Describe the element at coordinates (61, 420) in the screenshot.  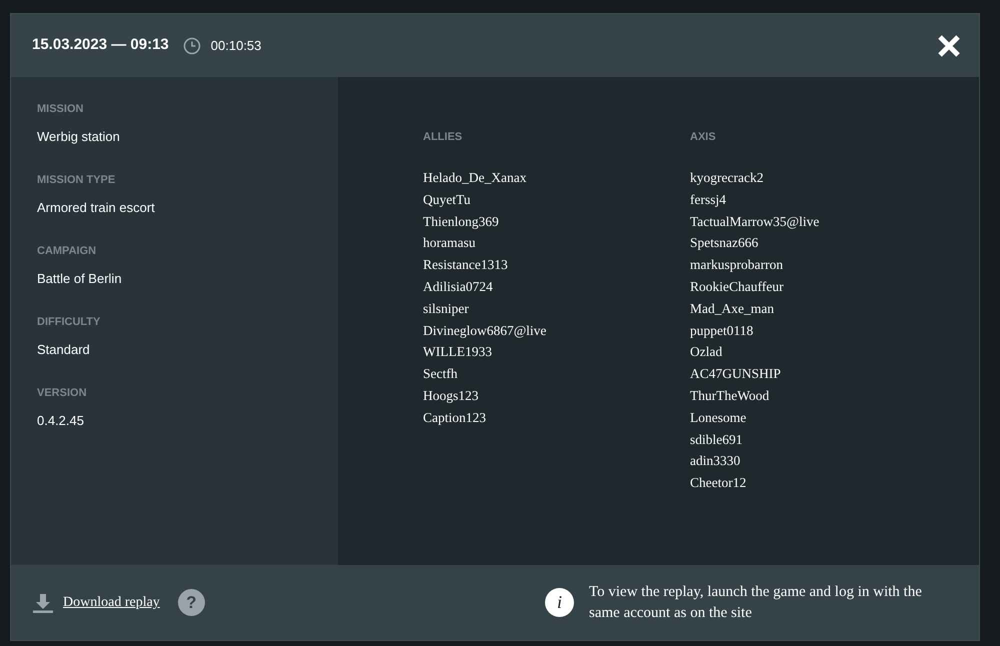
I see `detail-value: 0.4.2.45` at that location.